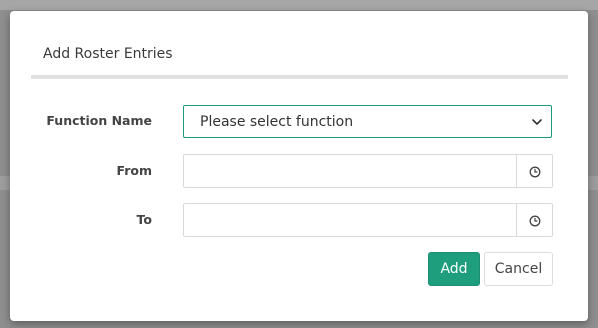 This screenshot has height=328, width=598. What do you see at coordinates (537, 122) in the screenshot?
I see `chevron-down-icon` at bounding box center [537, 122].